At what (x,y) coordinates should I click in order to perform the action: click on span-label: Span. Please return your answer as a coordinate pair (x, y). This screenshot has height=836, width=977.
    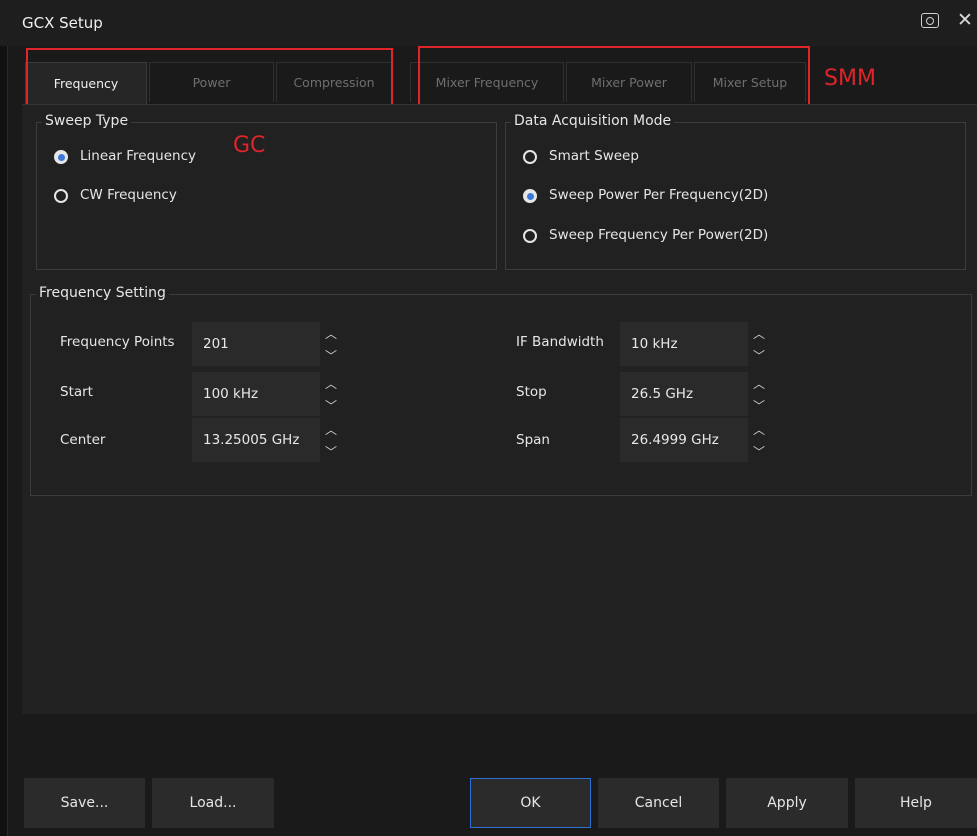
    Looking at the image, I should click on (533, 440).